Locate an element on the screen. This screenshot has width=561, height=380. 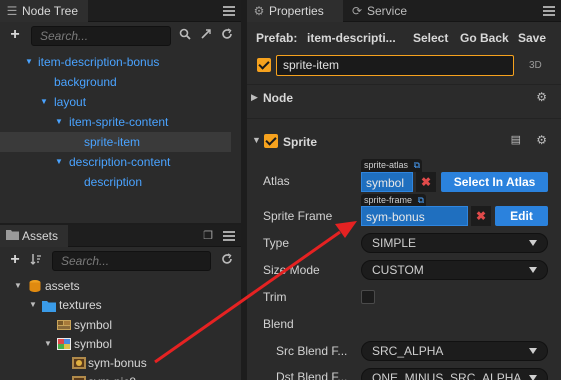
collapse-icon is located at coordinates (206, 35).